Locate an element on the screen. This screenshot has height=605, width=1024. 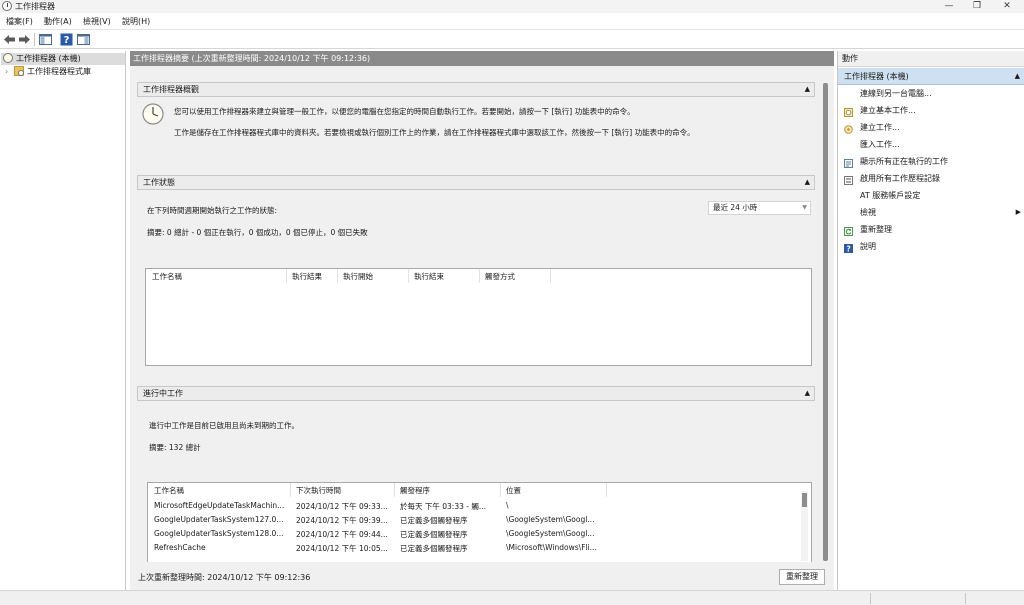
summary-scrollbar-thumb is located at coordinates (825, 322).